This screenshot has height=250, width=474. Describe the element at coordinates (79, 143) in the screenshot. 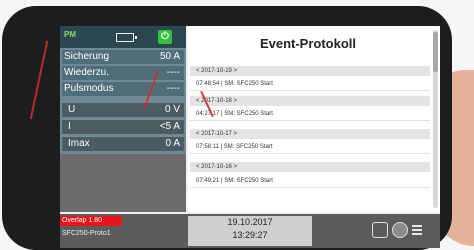

I see `measurement-label: Imax` at that location.